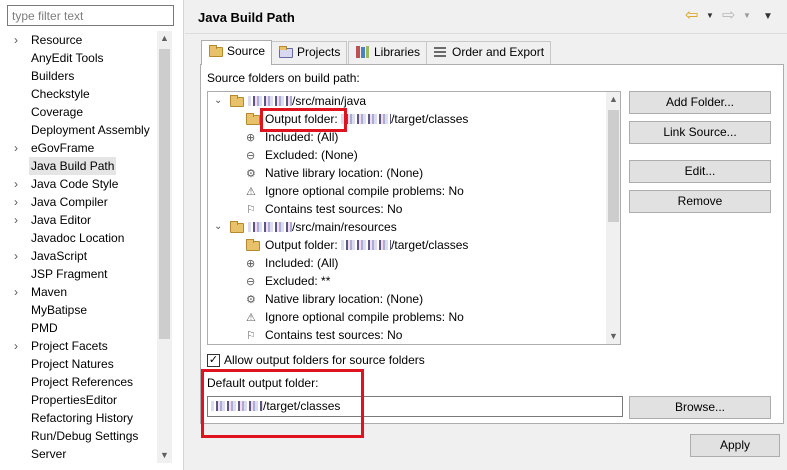 This screenshot has height=470, width=787. Describe the element at coordinates (86, 328) in the screenshot. I see `pref-item-pmd: PMD` at that location.